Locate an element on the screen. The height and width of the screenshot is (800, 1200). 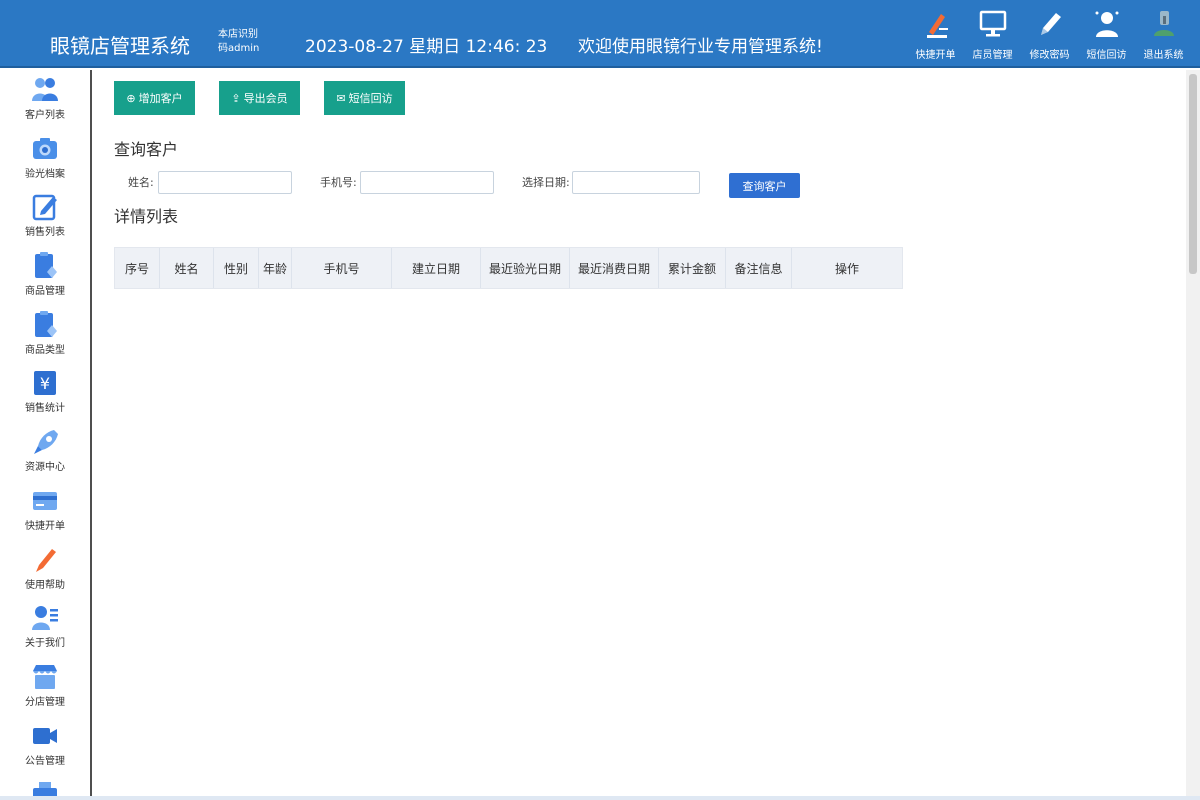
vertical-scrollbar is located at coordinates (1193, 435).